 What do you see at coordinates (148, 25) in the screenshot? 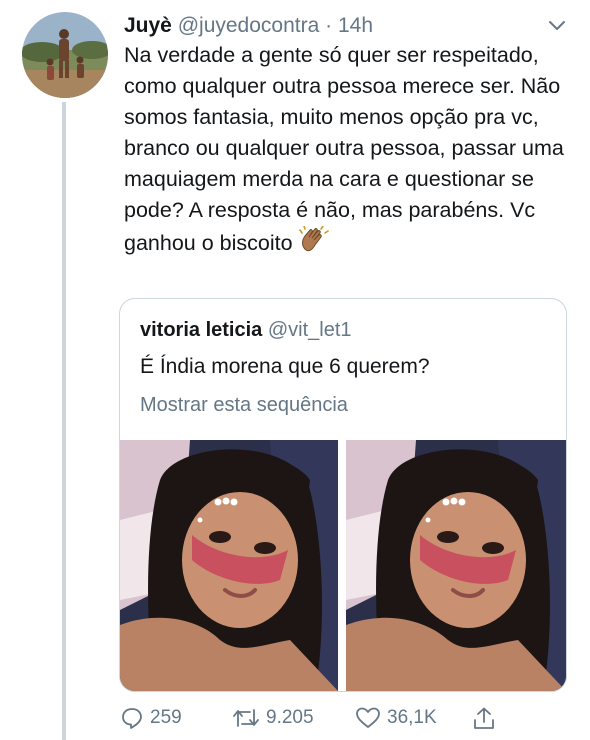
I see `author-name: Juyè` at bounding box center [148, 25].